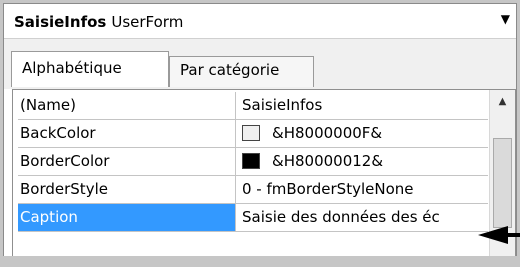  What do you see at coordinates (127, 105) in the screenshot?
I see `property-name: (Name)` at bounding box center [127, 105].